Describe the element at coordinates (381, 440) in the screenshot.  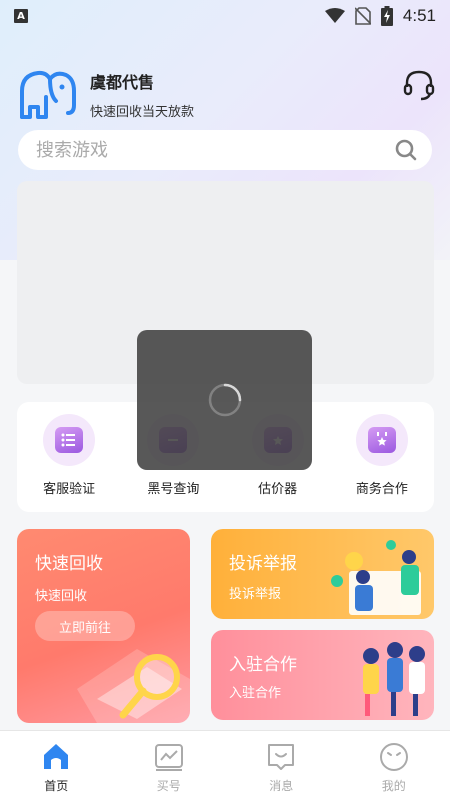
I see `calendar-star-icon` at that location.